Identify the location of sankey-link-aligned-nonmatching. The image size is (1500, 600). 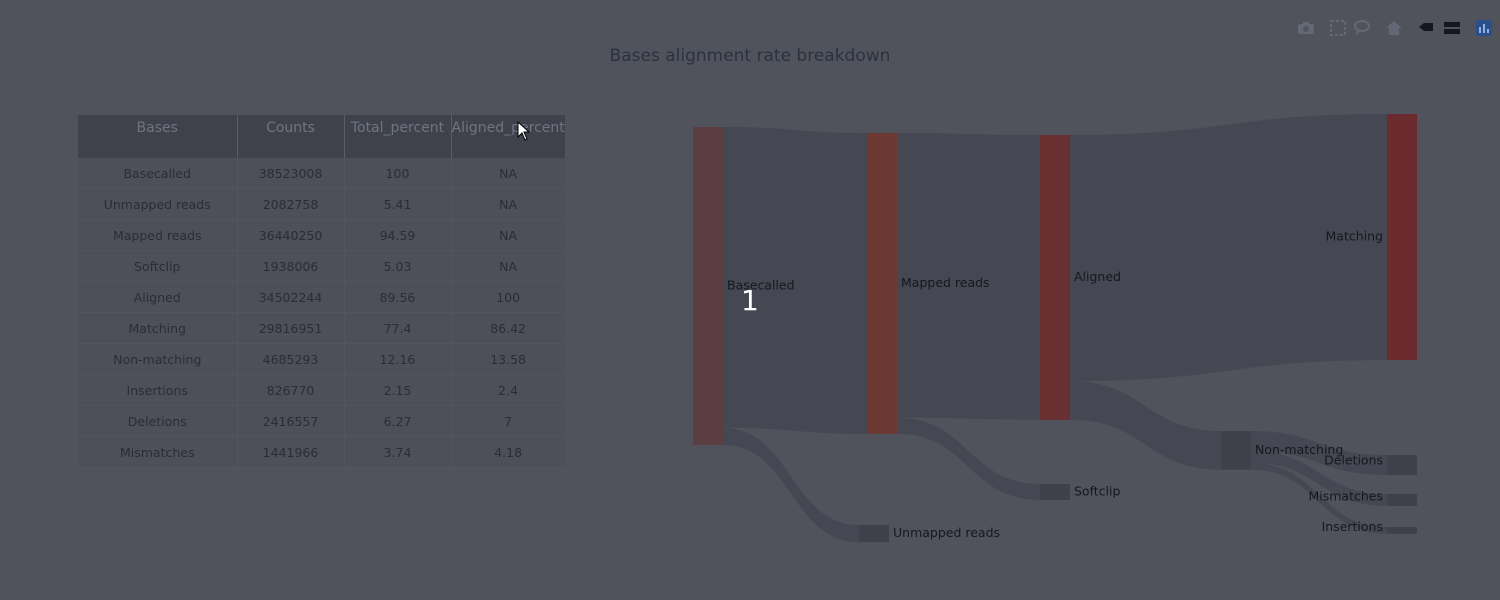
(1145, 425).